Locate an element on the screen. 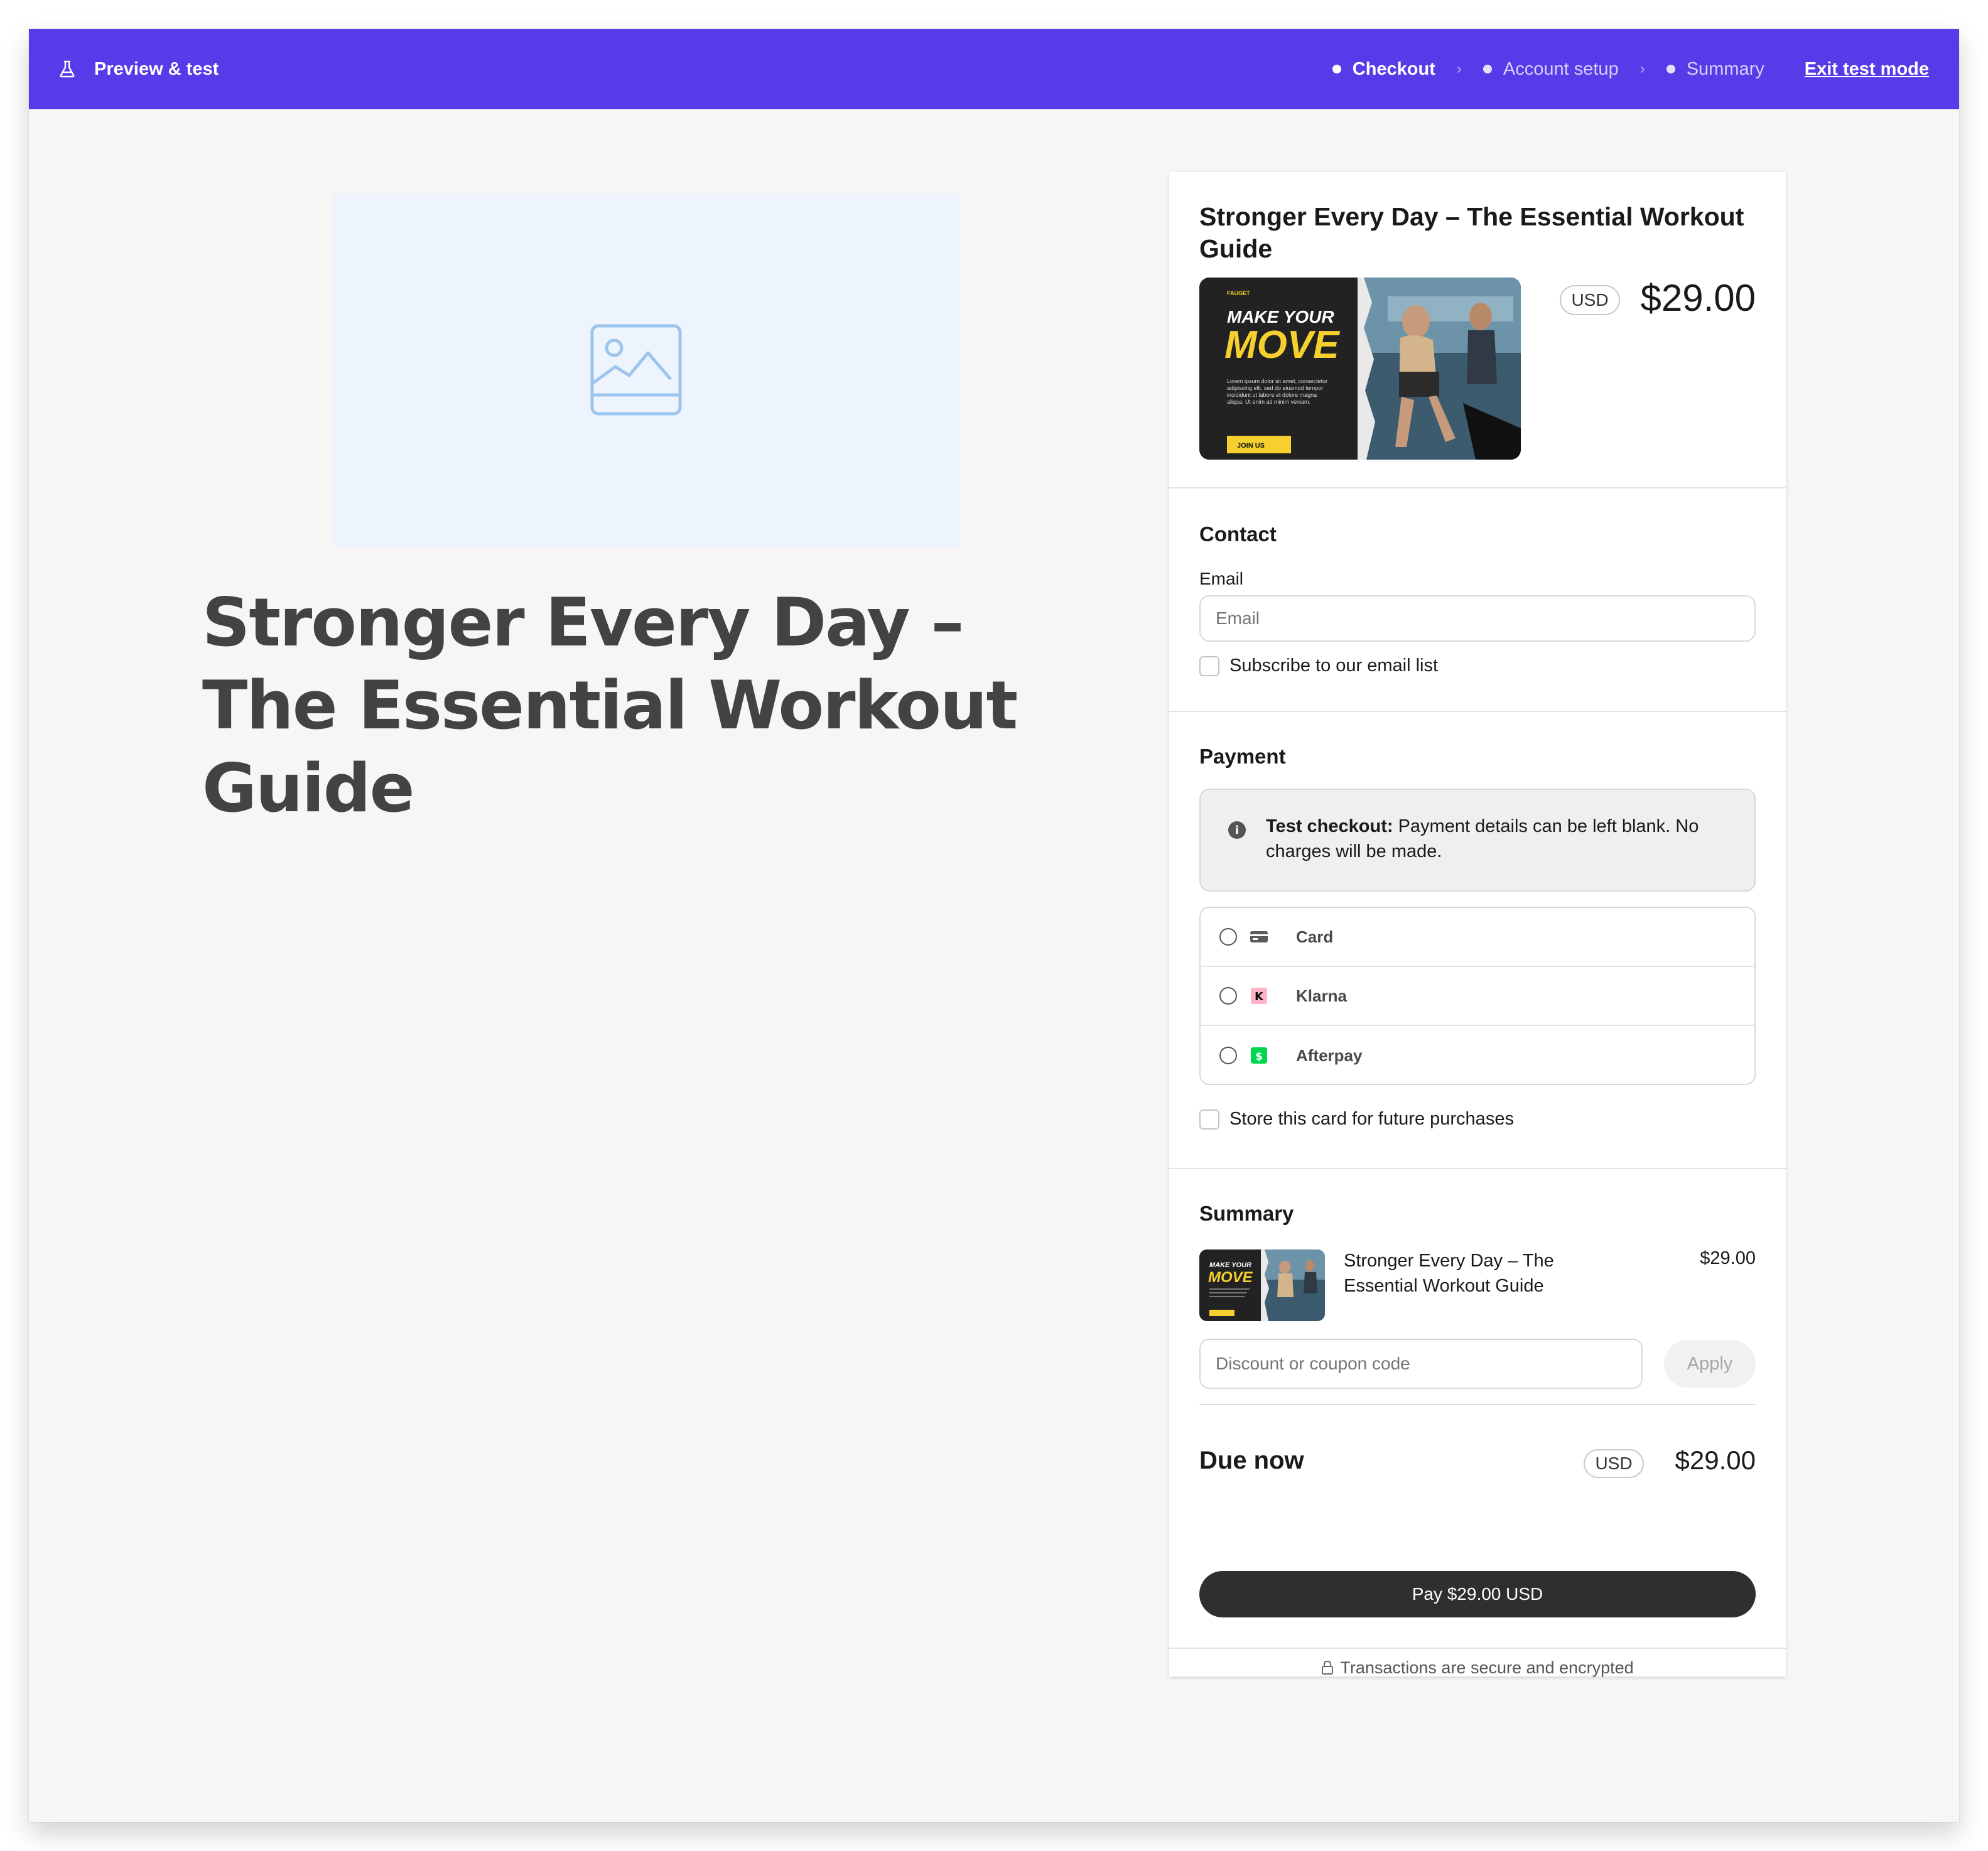 This screenshot has width=1988, height=1851. info-icon: i is located at coordinates (1237, 830).